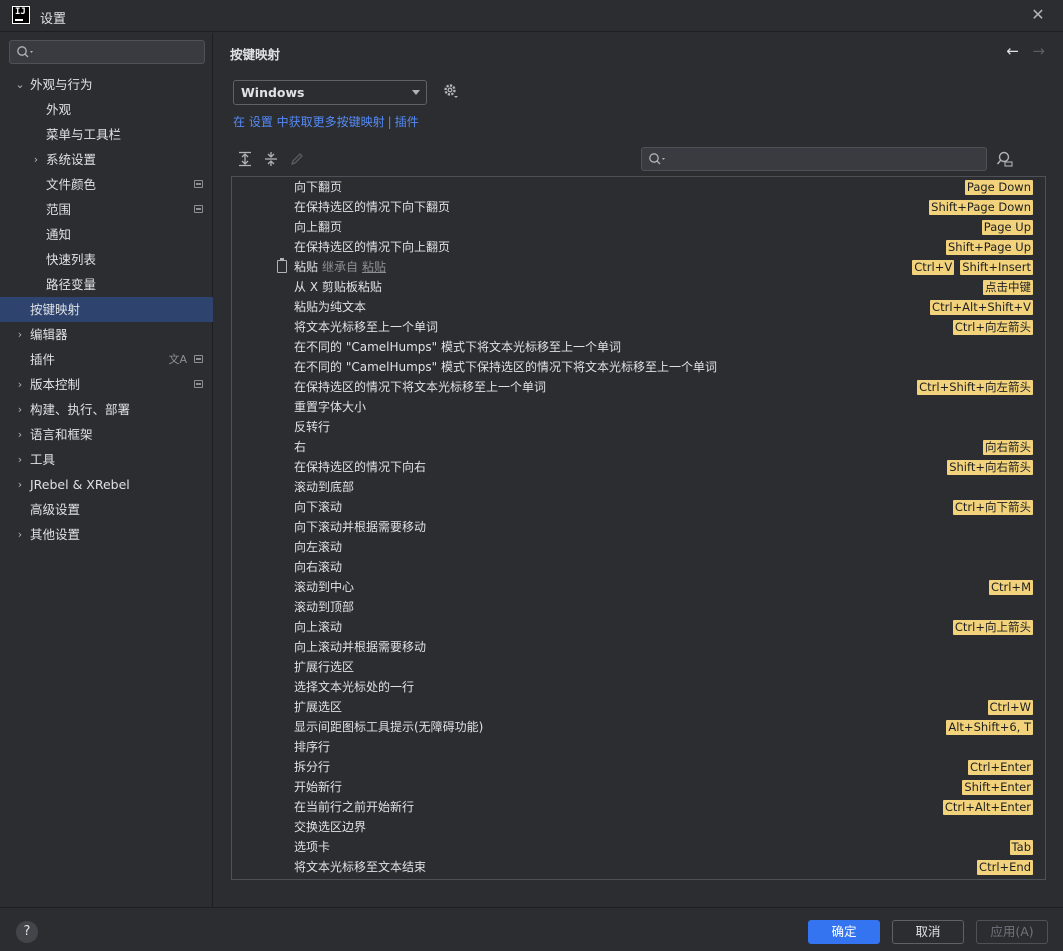 Image resolution: width=1063 pixels, height=951 pixels. I want to click on action-row: 在保持选区的情况下向下翻页 Shift+Page Down, so click(632, 207).